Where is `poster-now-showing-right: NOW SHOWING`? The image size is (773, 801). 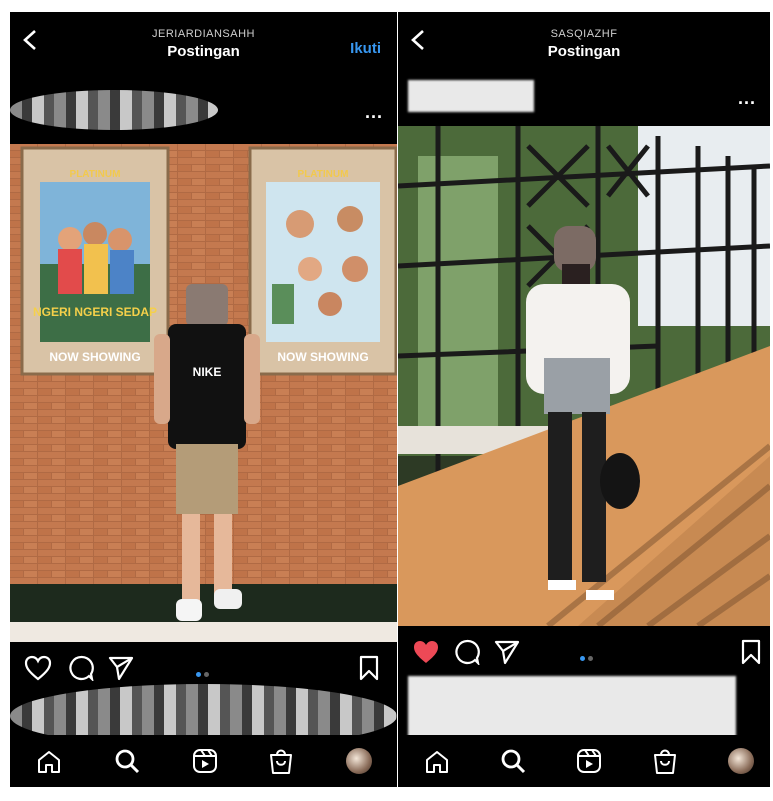
poster-now-showing-right: NOW SHOWING is located at coordinates (322, 357).